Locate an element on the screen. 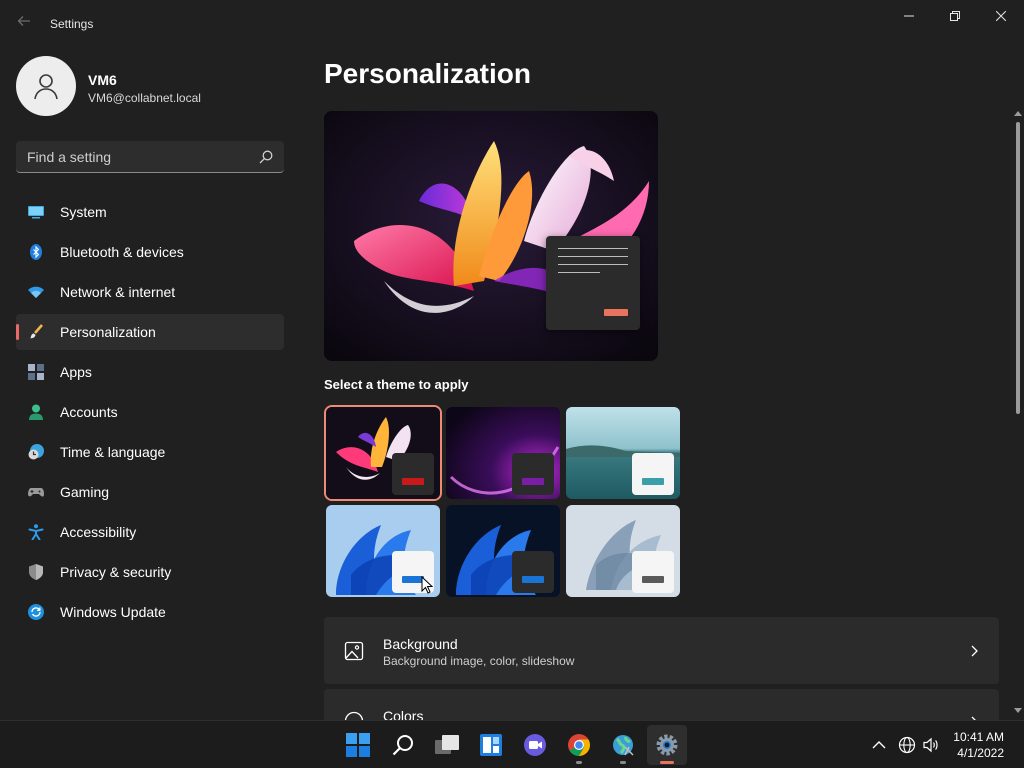  preview-accent-button is located at coordinates (616, 312).